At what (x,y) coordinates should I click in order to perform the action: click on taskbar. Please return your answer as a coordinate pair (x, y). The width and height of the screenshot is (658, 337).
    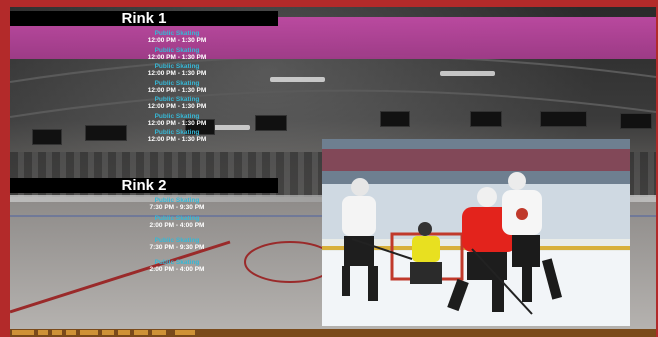
    Looking at the image, I should click on (333, 333).